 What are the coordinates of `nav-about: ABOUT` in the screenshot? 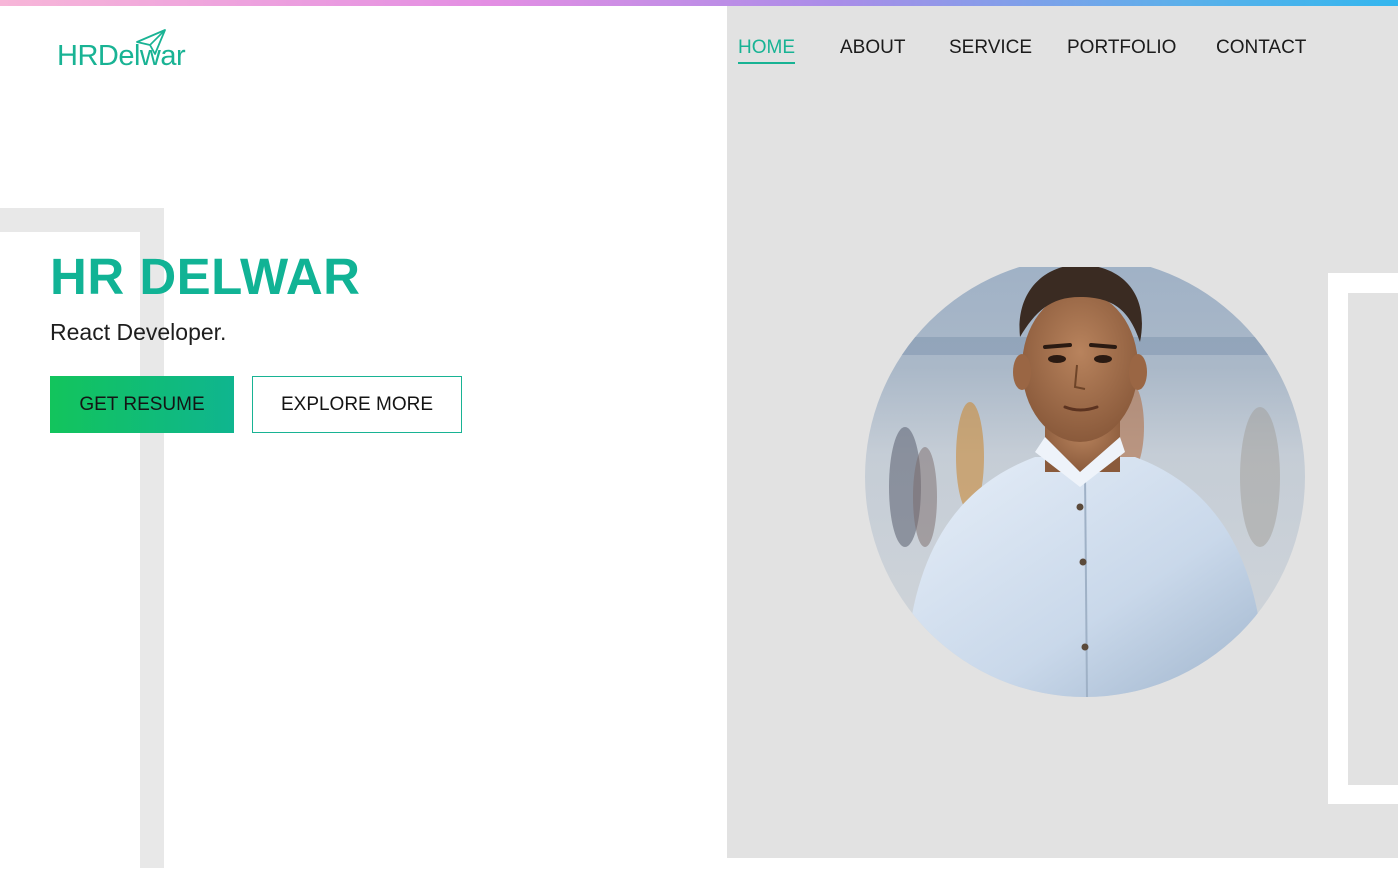 It's located at (872, 49).